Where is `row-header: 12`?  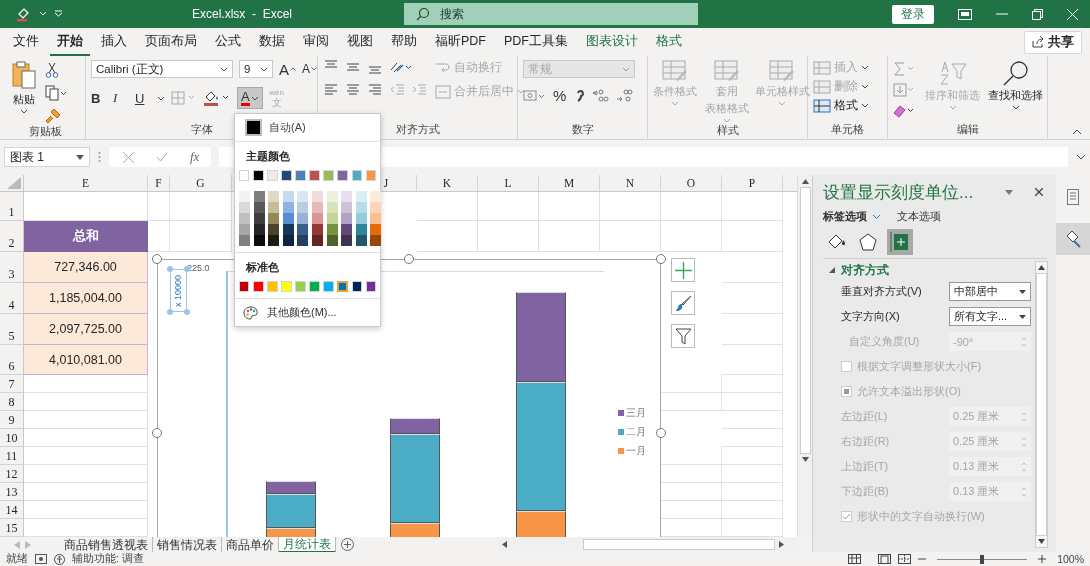 row-header: 12 is located at coordinates (12, 474).